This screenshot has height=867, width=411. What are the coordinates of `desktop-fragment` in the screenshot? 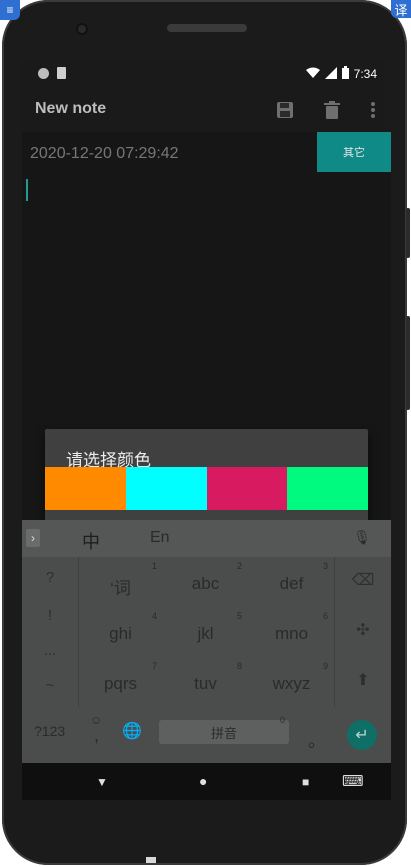 It's located at (151, 860).